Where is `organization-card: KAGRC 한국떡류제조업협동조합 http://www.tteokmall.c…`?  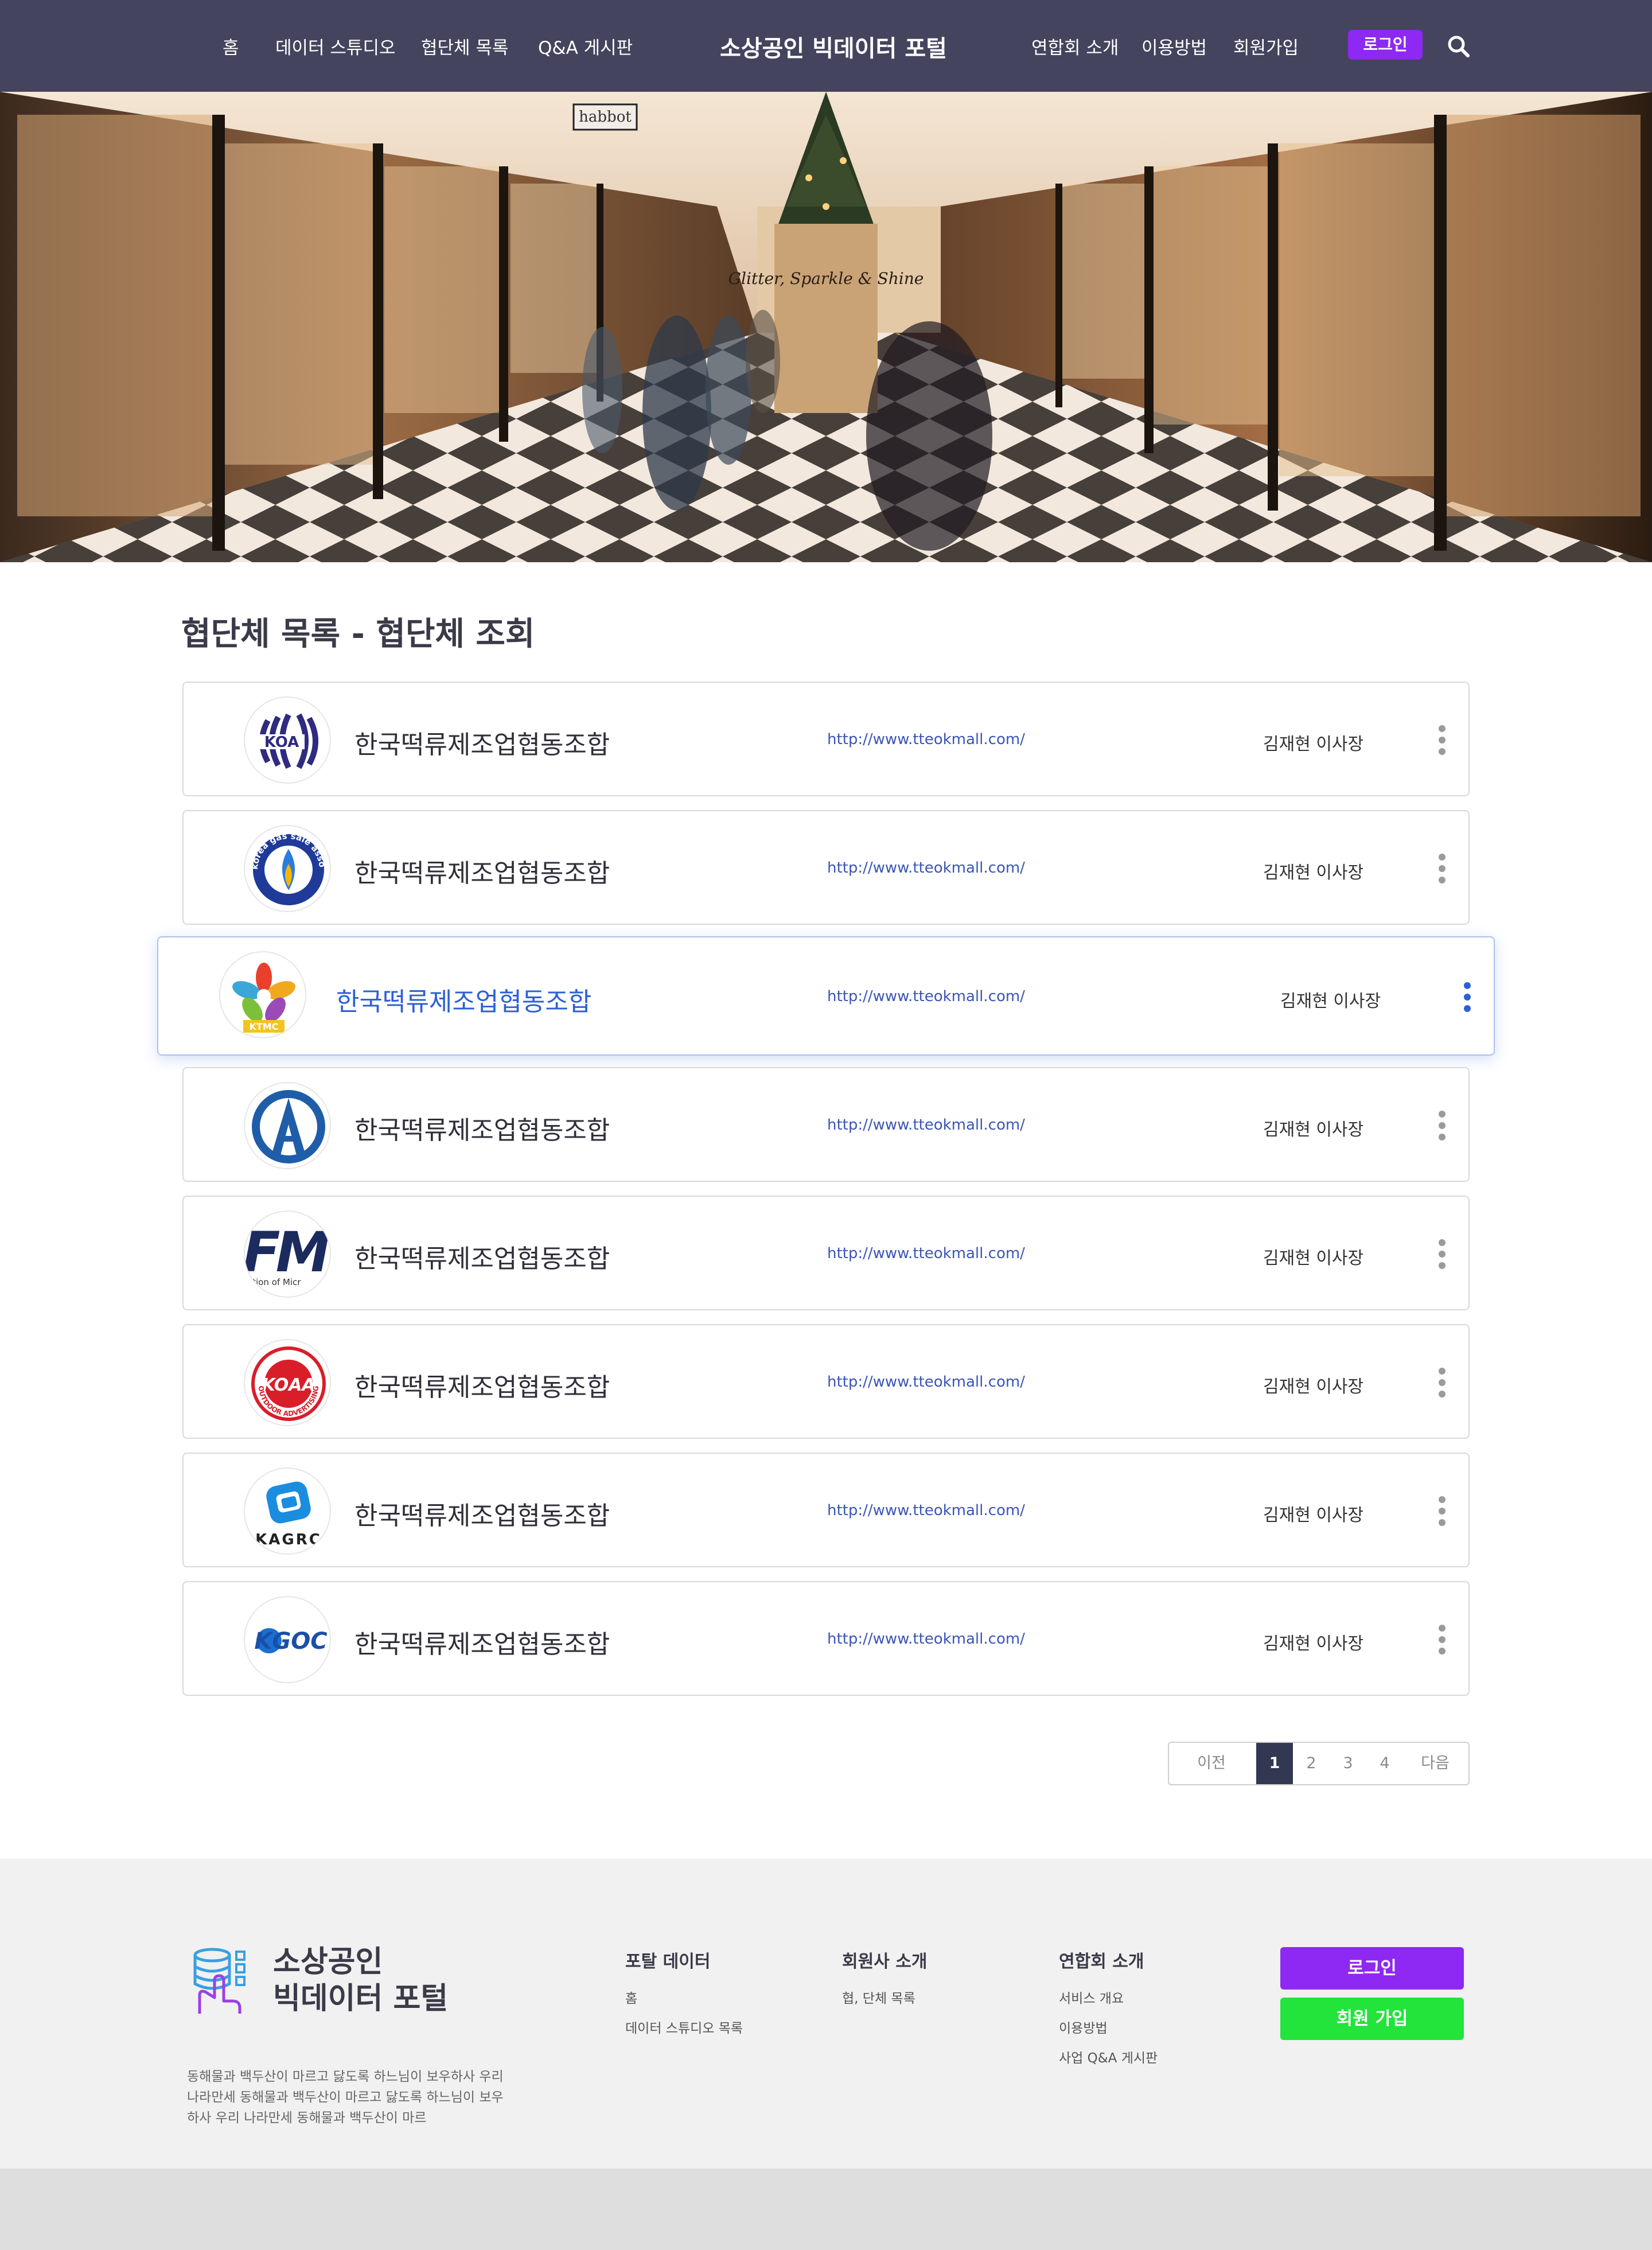 organization-card: KAGRC 한국떡류제조업협동조합 http://www.tteokmall.c… is located at coordinates (826, 1510).